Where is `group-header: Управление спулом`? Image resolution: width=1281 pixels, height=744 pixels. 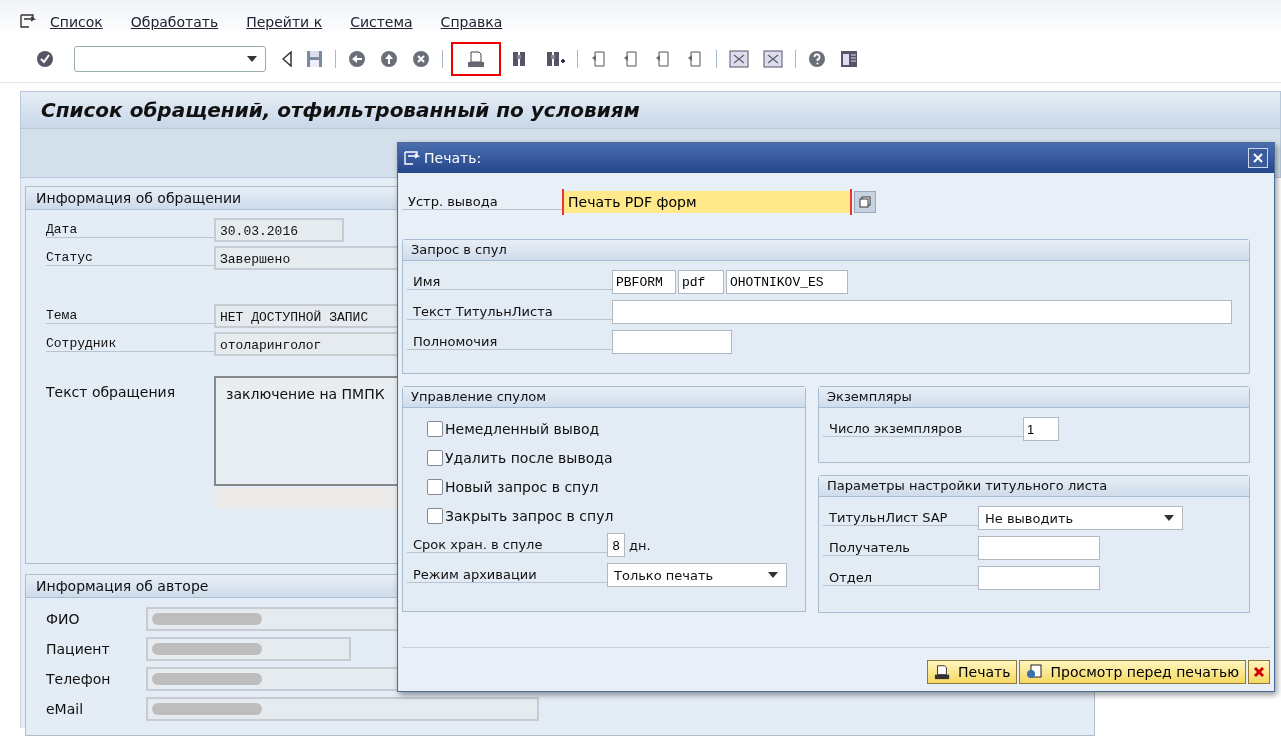
group-header: Управление спулом is located at coordinates (604, 397).